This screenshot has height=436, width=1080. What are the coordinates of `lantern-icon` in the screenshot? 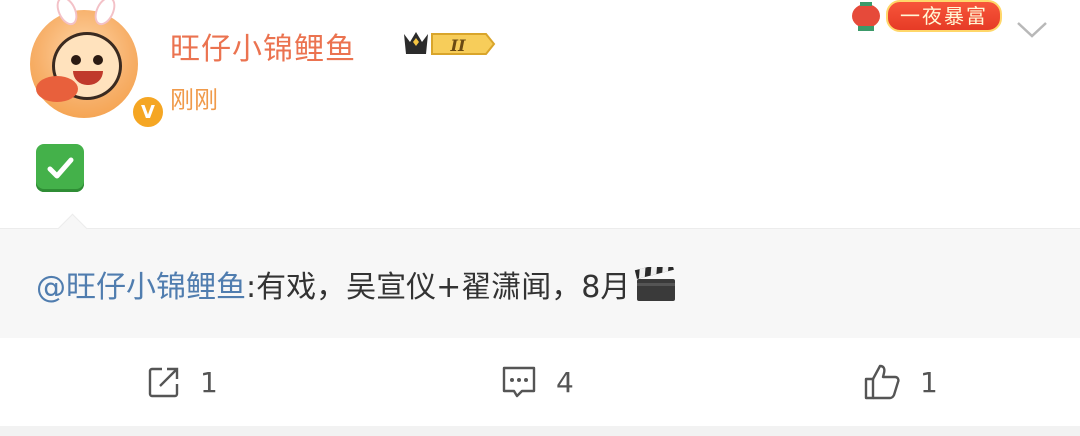 It's located at (866, 16).